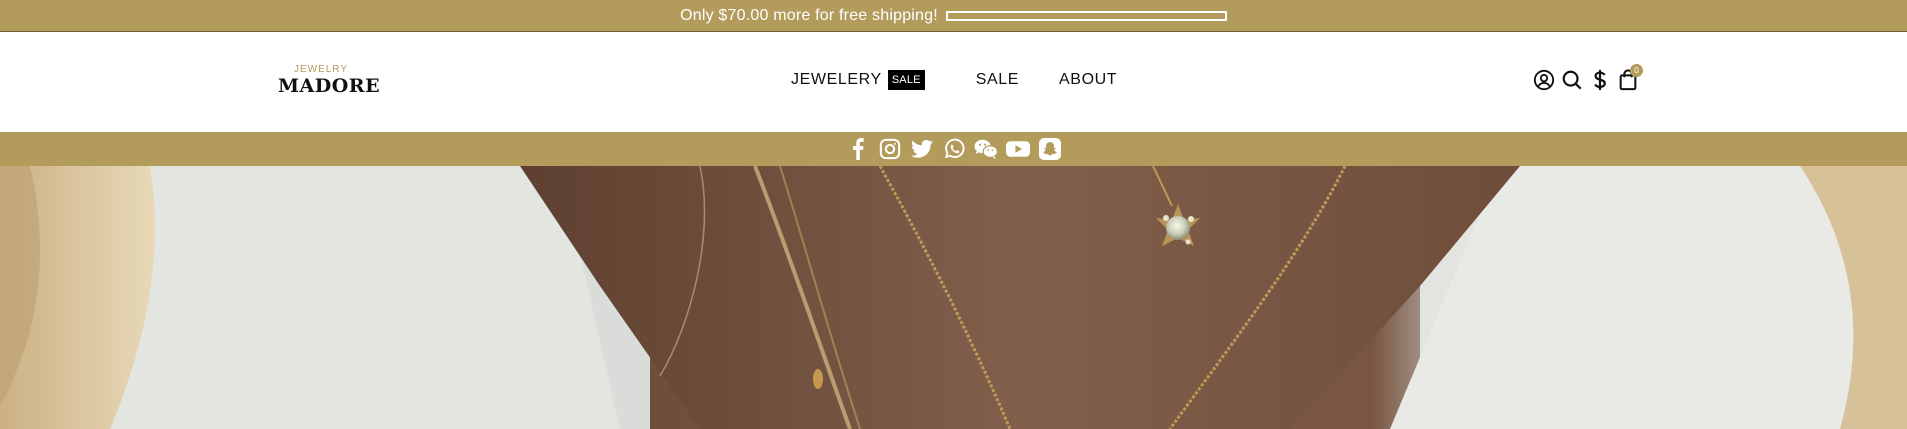  Describe the element at coordinates (922, 149) in the screenshot. I see `twitter-icon` at that location.